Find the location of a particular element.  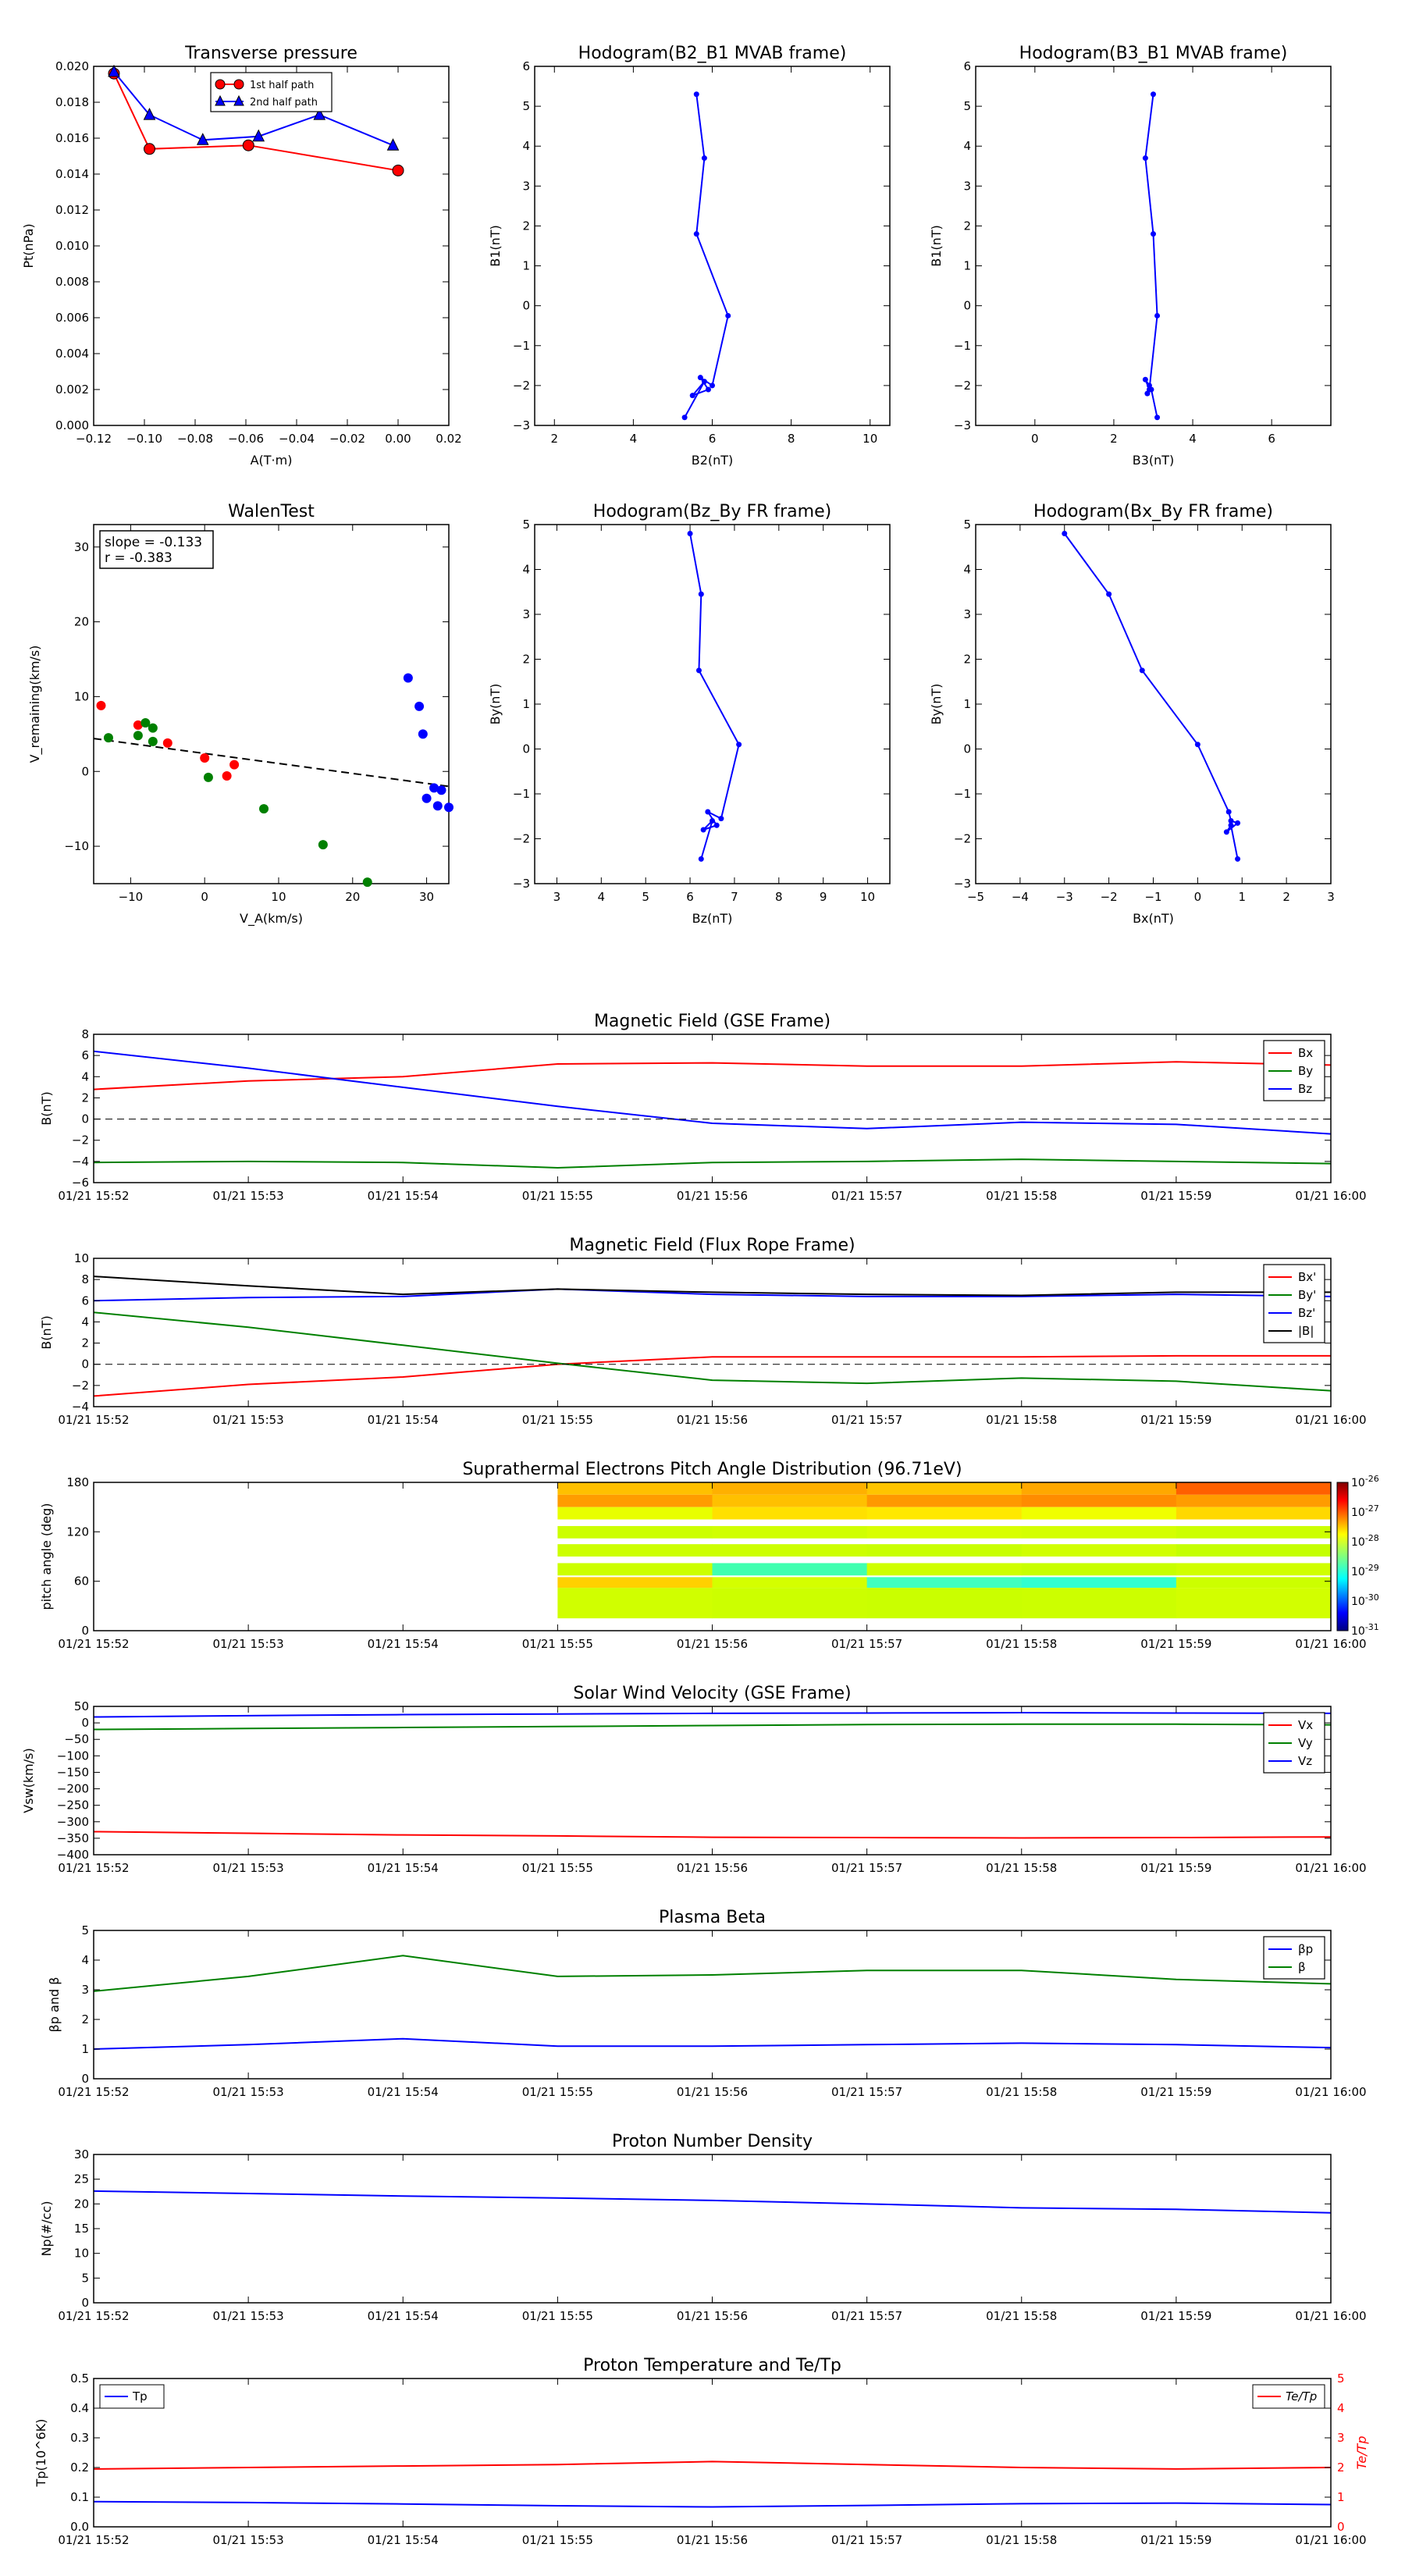

legend-label: Tp is located at coordinates (140, 2396).